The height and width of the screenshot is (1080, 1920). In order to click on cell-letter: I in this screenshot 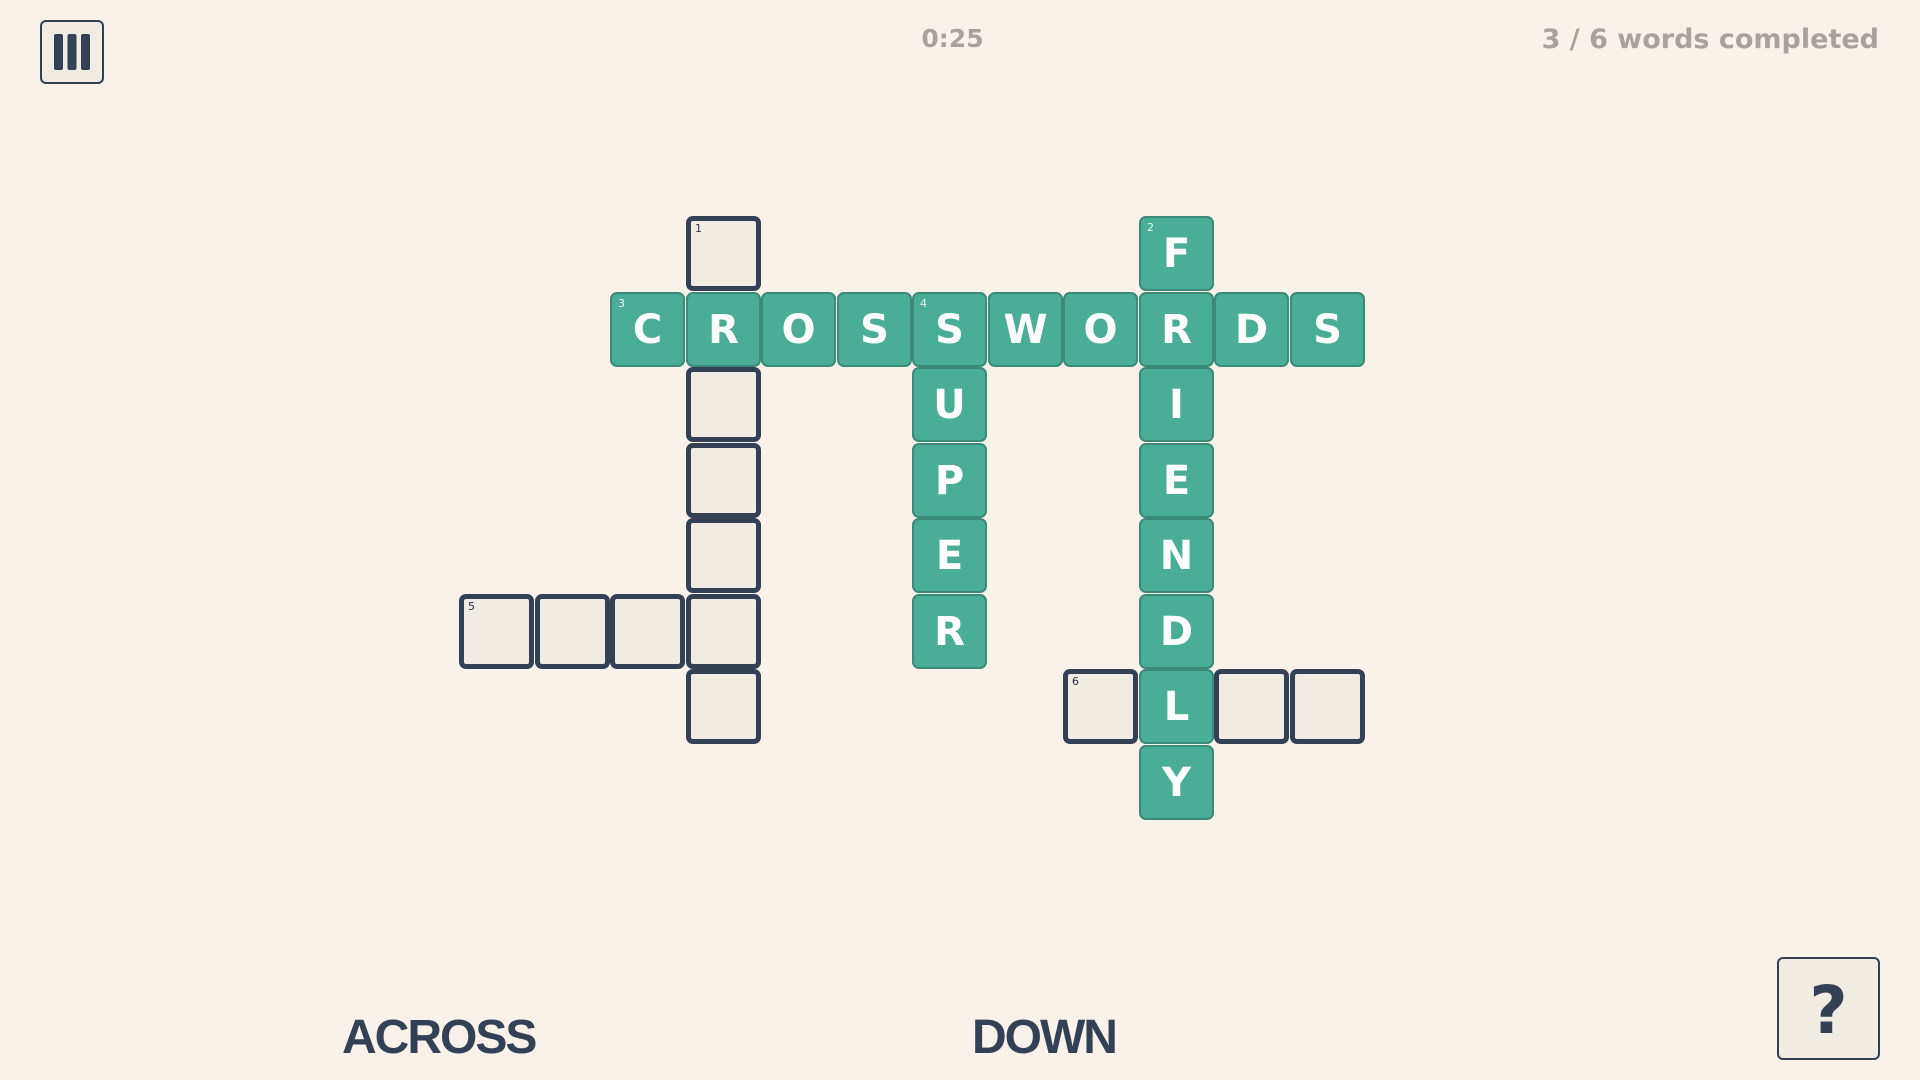, I will do `click(1176, 404)`.